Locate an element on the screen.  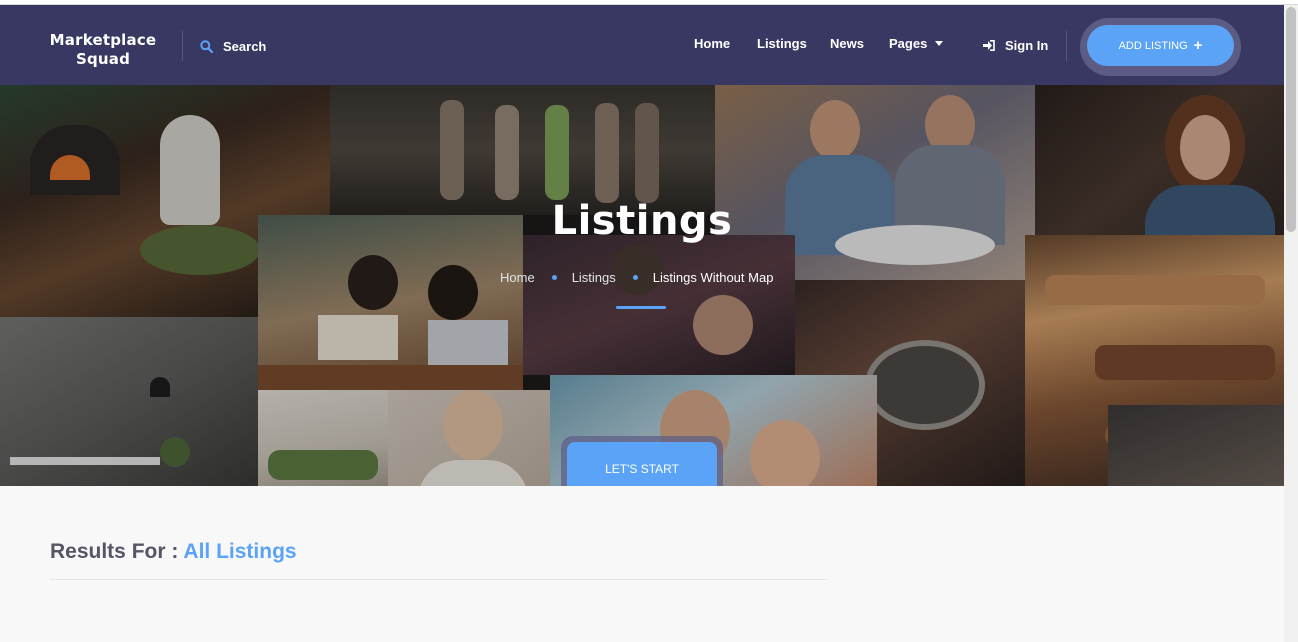
nav-pages: Pages is located at coordinates (916, 46).